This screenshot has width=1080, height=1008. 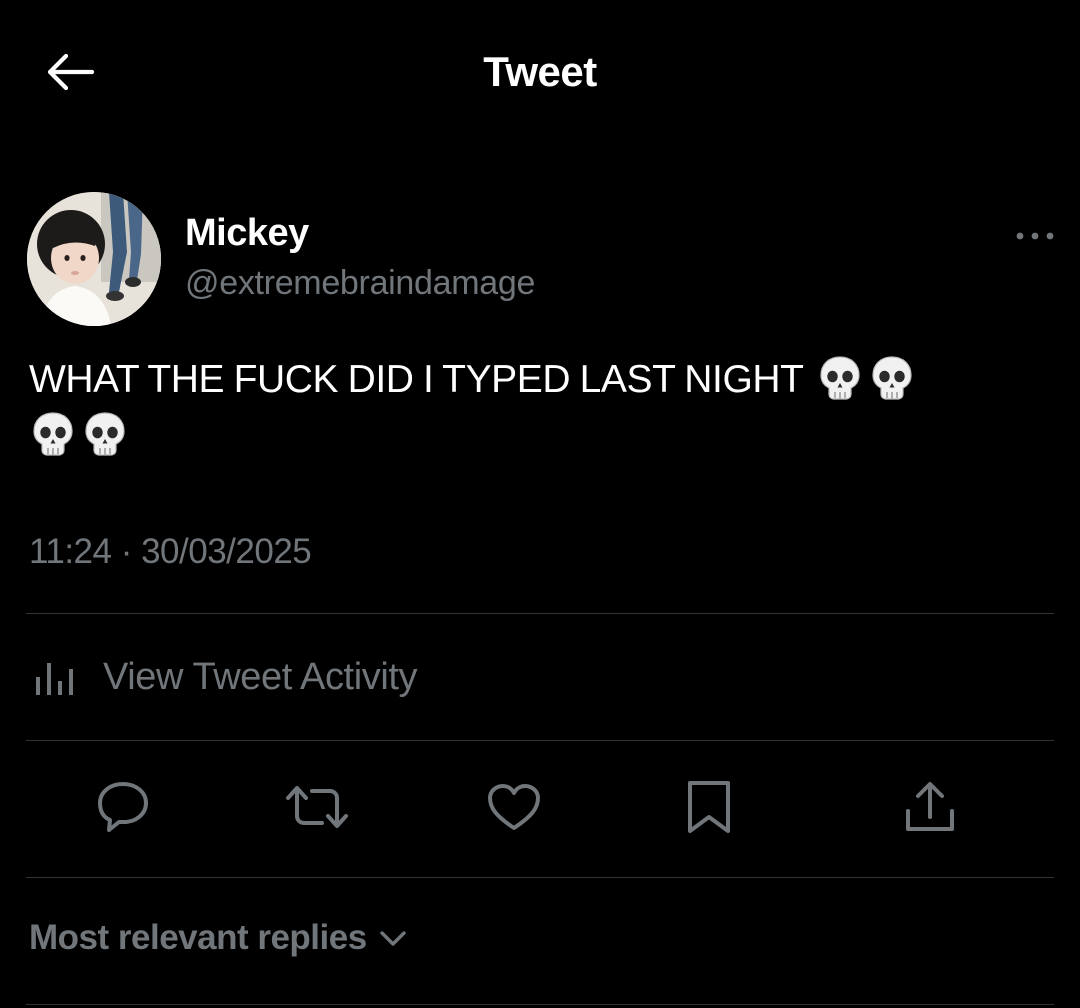 I want to click on tweet-text: WHAT THE FUCK DID I TYPED LAST NIGHT, so click(x=529, y=408).